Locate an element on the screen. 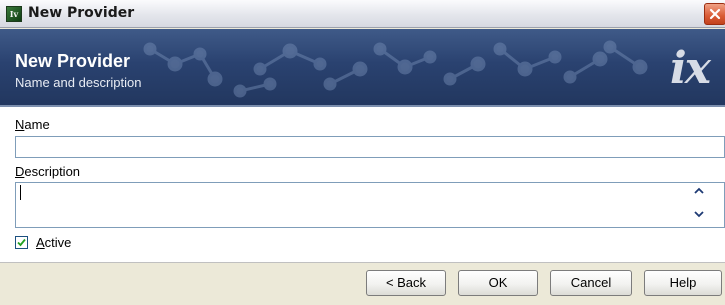  checkmark-icon is located at coordinates (21, 242).